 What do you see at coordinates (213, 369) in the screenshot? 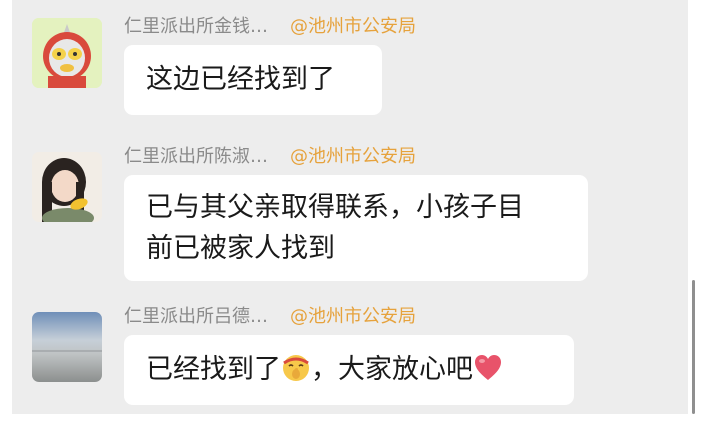
I see `message-text-part: 已经找到了` at bounding box center [213, 369].